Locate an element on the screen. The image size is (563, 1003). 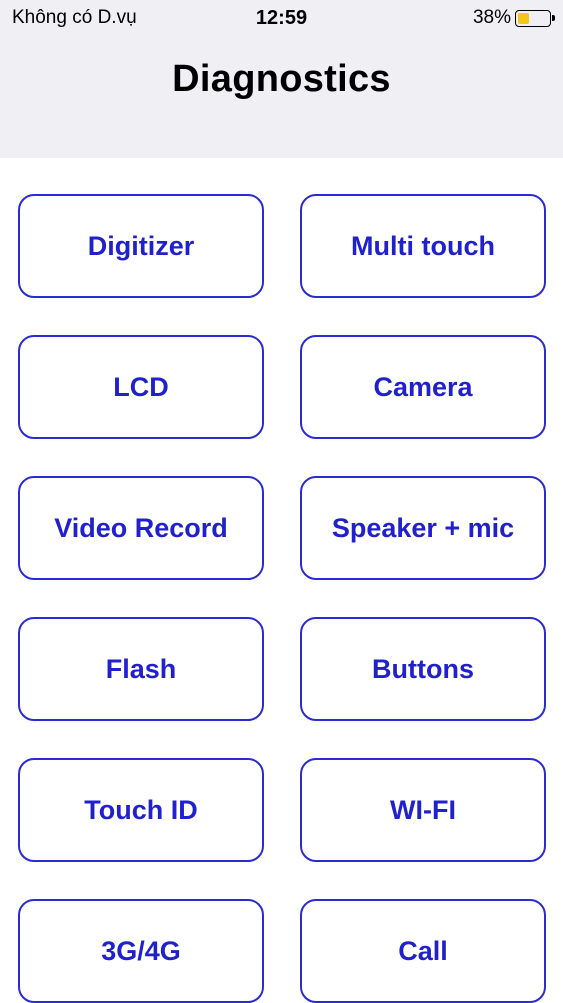
camera-button: Camera is located at coordinates (423, 387).